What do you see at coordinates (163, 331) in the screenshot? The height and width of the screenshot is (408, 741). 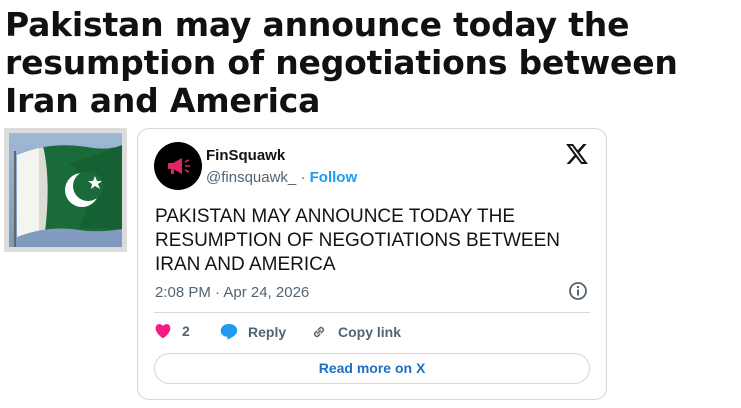 I see `heart-icon` at bounding box center [163, 331].